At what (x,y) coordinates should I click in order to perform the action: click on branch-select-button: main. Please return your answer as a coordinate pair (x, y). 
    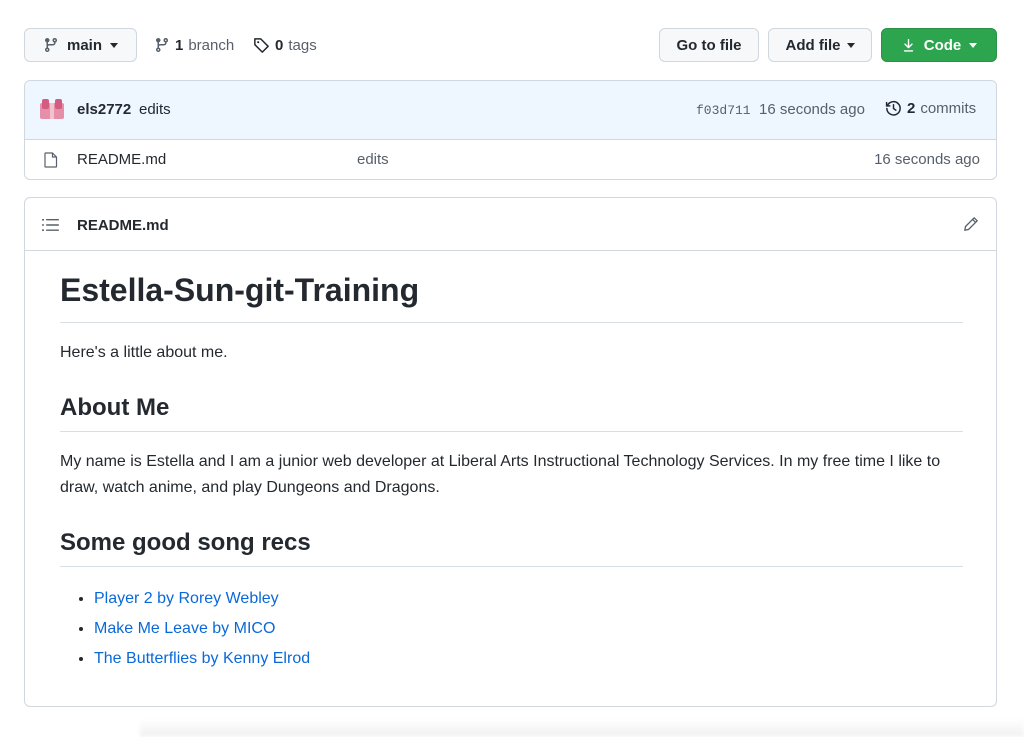
    Looking at the image, I should click on (80, 45).